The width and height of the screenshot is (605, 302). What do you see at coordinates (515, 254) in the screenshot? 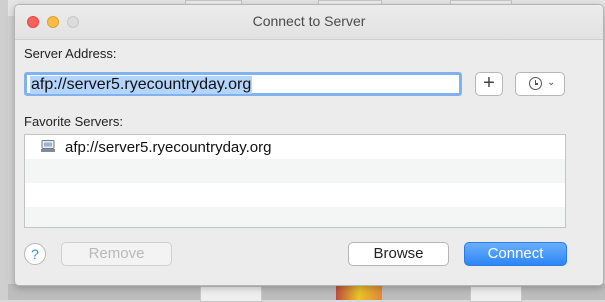
I see `connect-button: Connect` at bounding box center [515, 254].